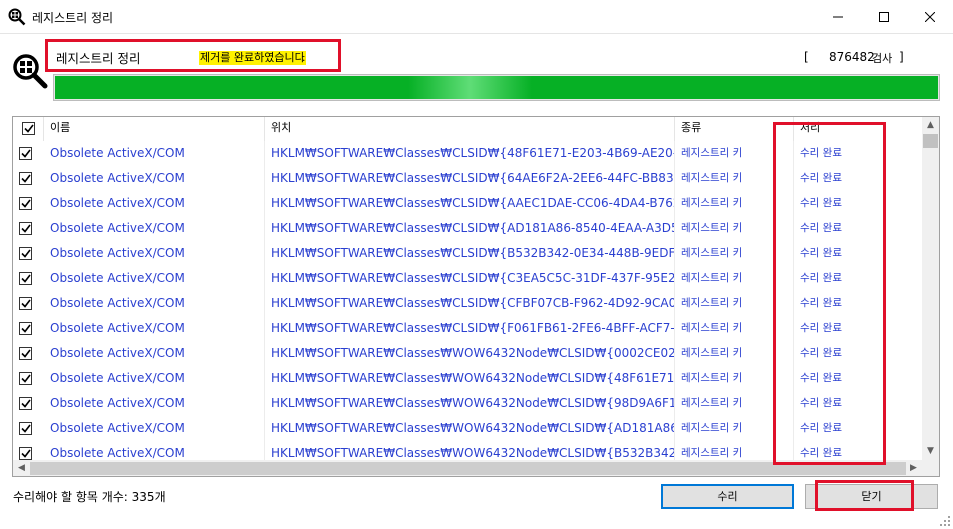 The image size is (953, 529). What do you see at coordinates (858, 129) in the screenshot?
I see `column-header-status: 처리` at bounding box center [858, 129].